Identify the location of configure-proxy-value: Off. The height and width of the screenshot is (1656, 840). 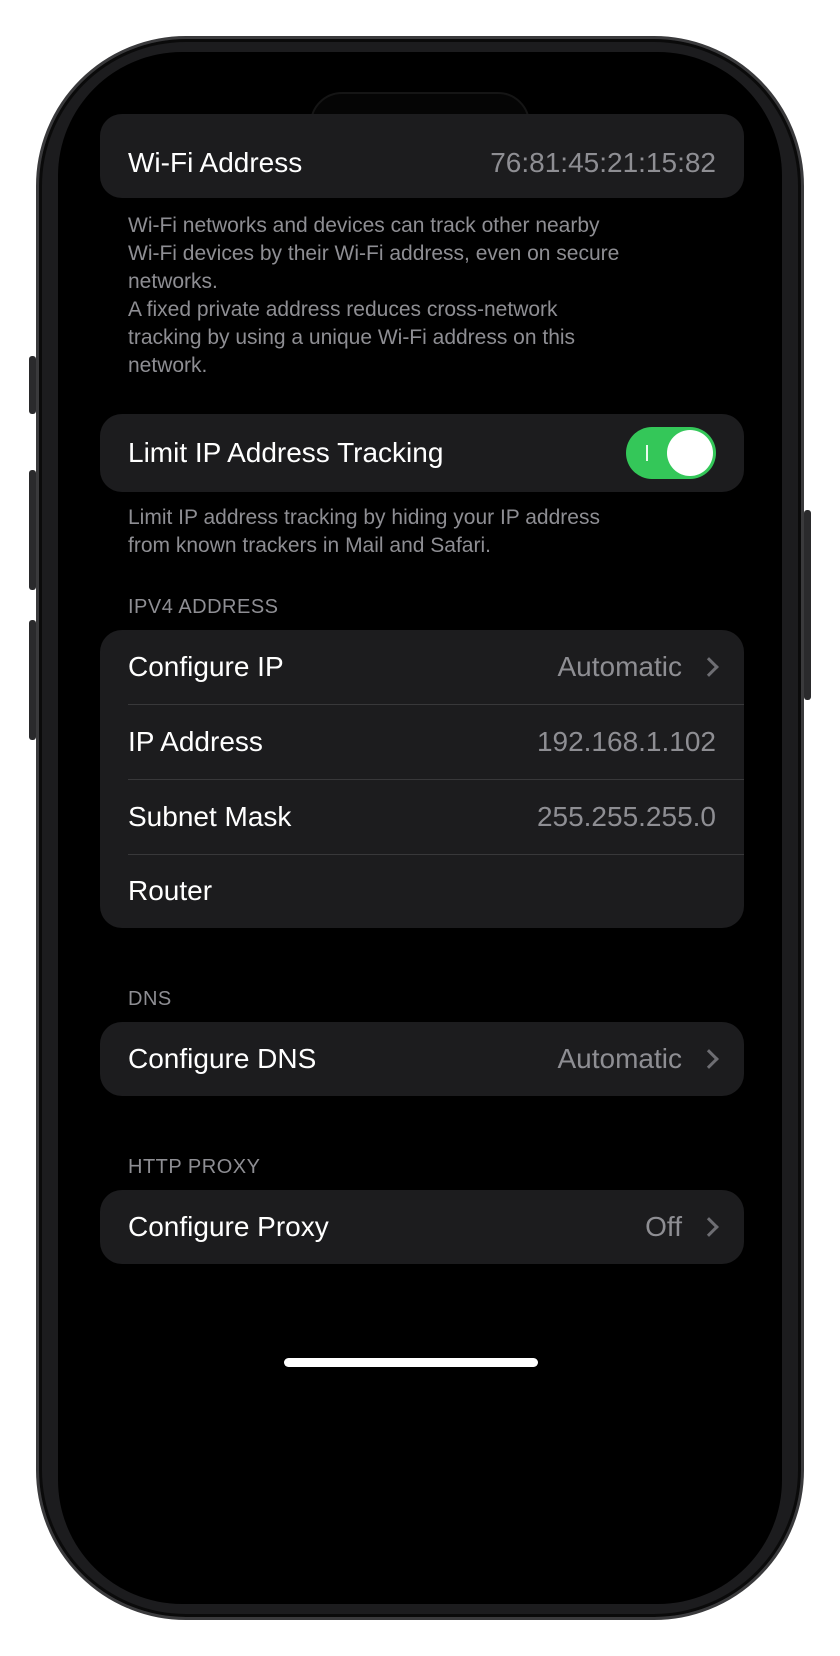
(663, 1226).